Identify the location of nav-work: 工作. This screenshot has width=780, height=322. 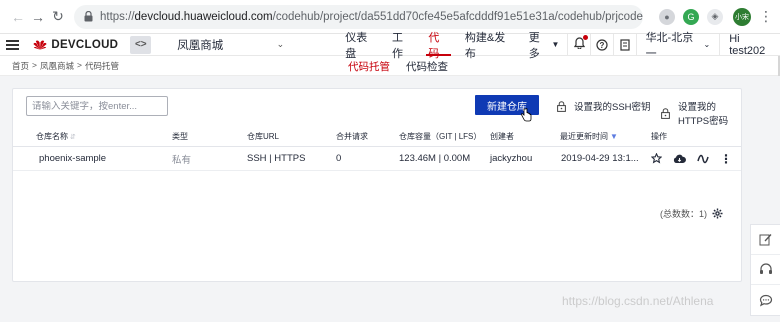
(402, 46).